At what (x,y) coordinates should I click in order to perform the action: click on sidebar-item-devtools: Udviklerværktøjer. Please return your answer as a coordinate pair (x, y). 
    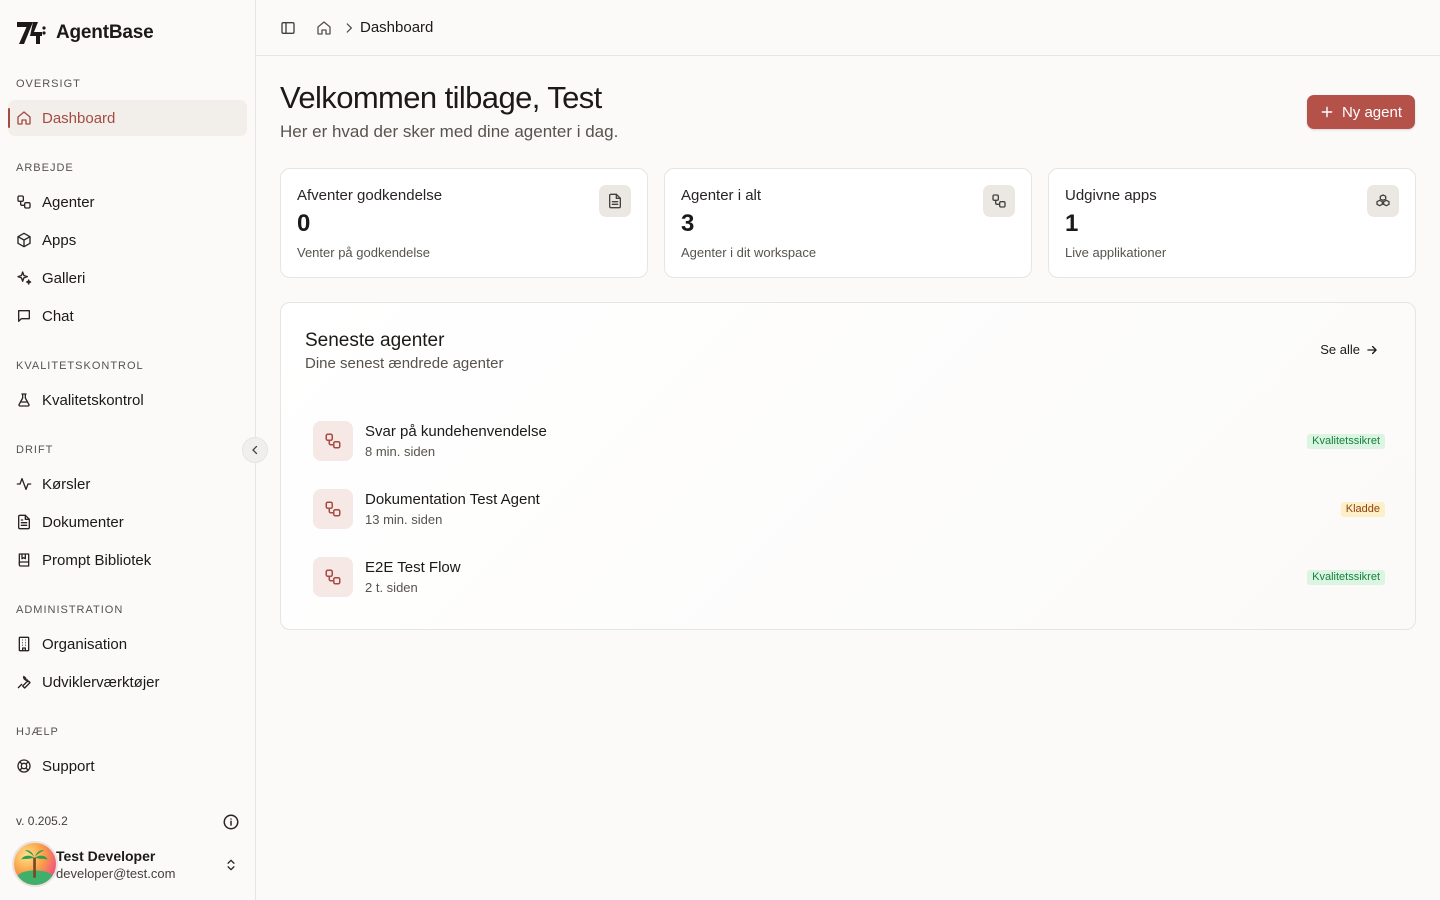
    Looking at the image, I should click on (127, 682).